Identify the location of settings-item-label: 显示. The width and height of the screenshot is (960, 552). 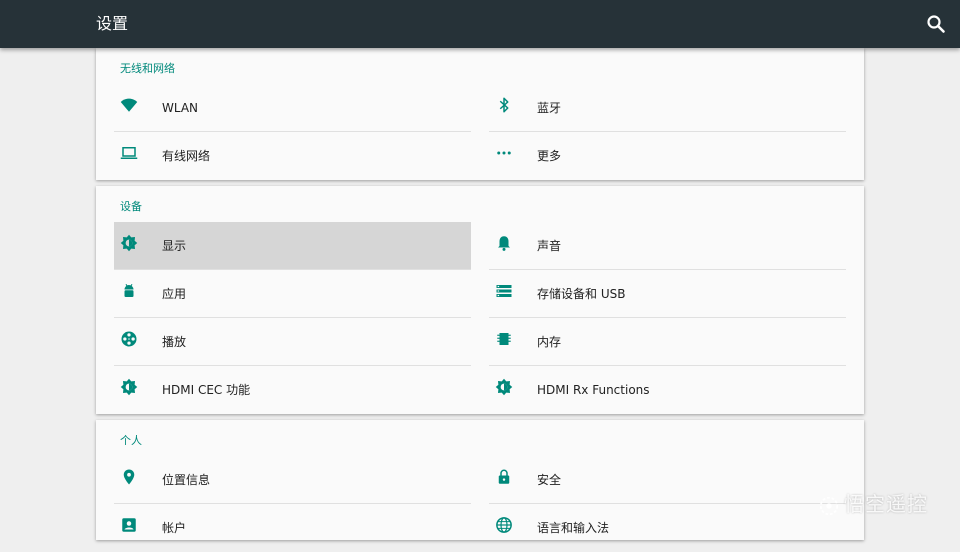
(174, 246).